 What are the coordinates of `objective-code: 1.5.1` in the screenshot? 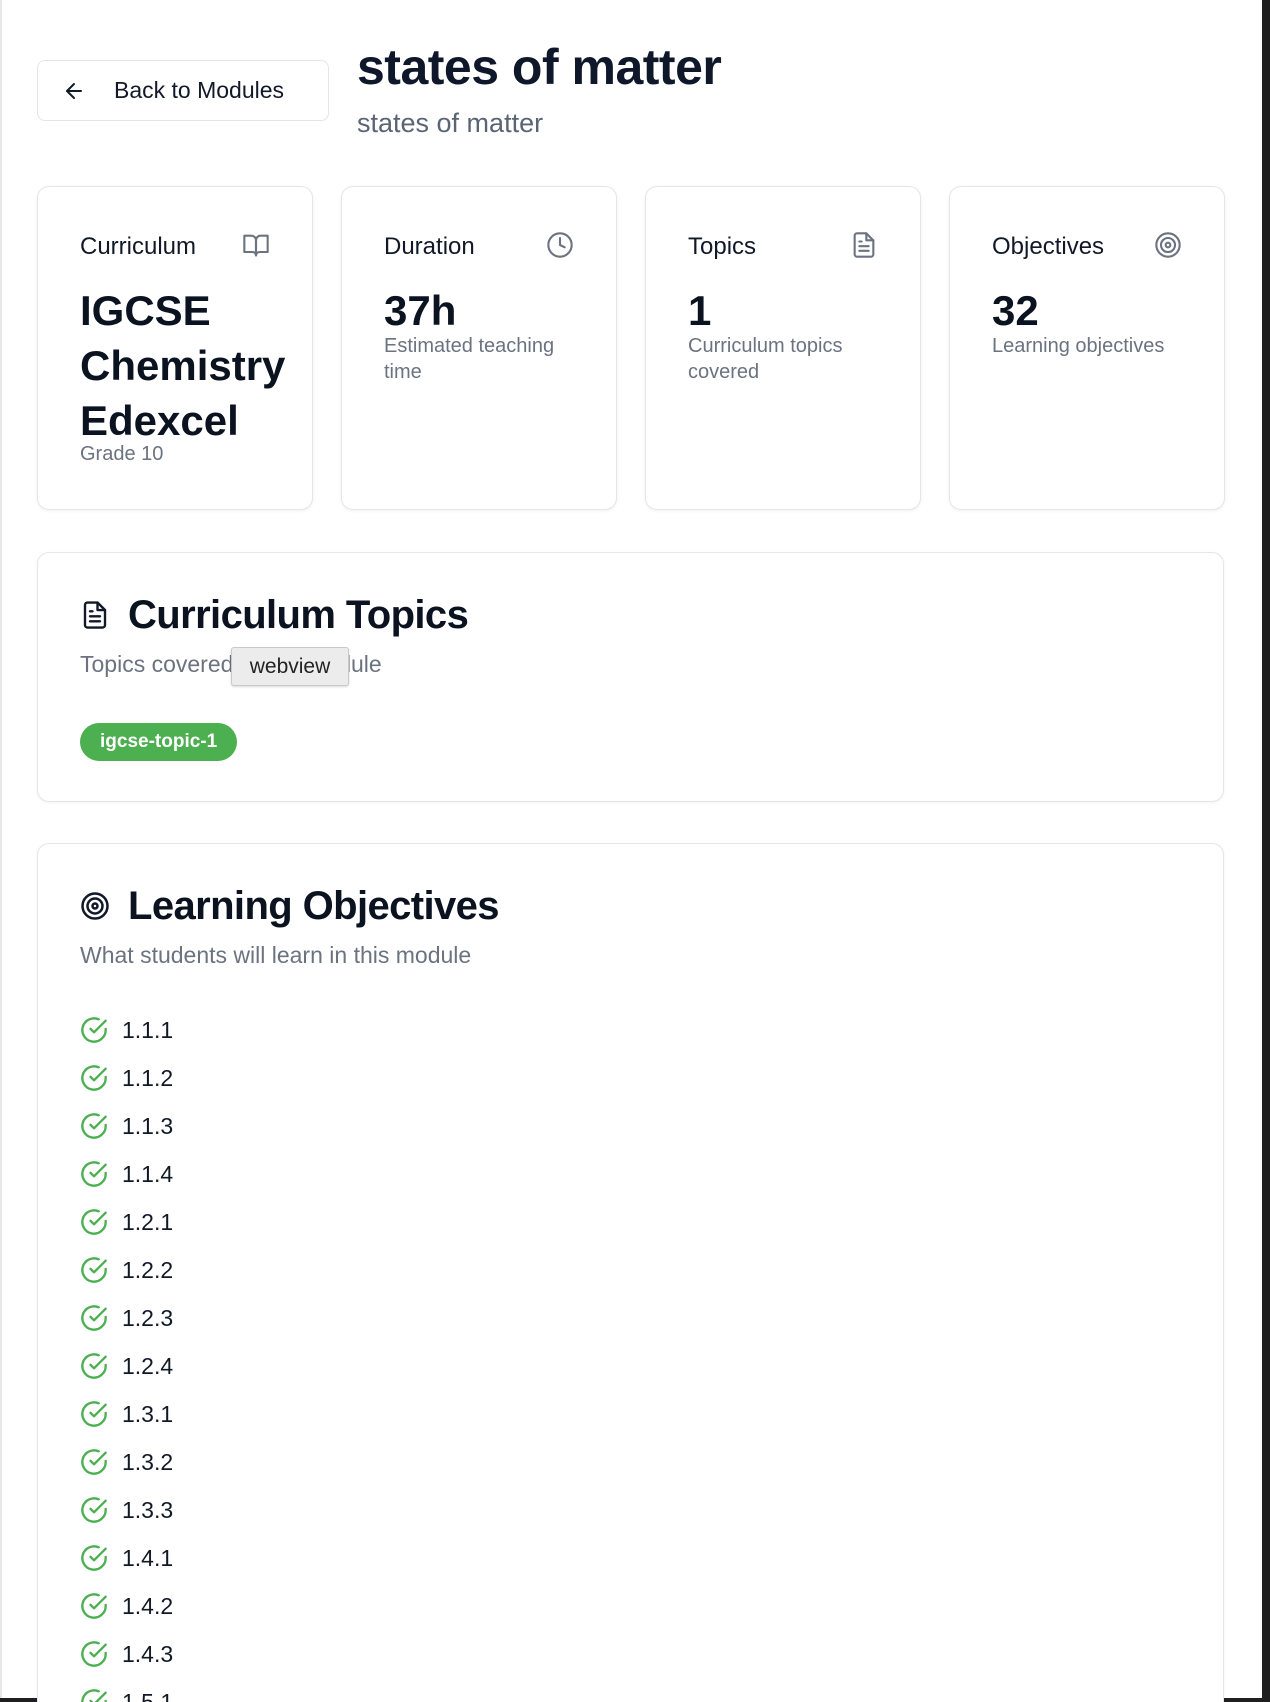 It's located at (148, 1695).